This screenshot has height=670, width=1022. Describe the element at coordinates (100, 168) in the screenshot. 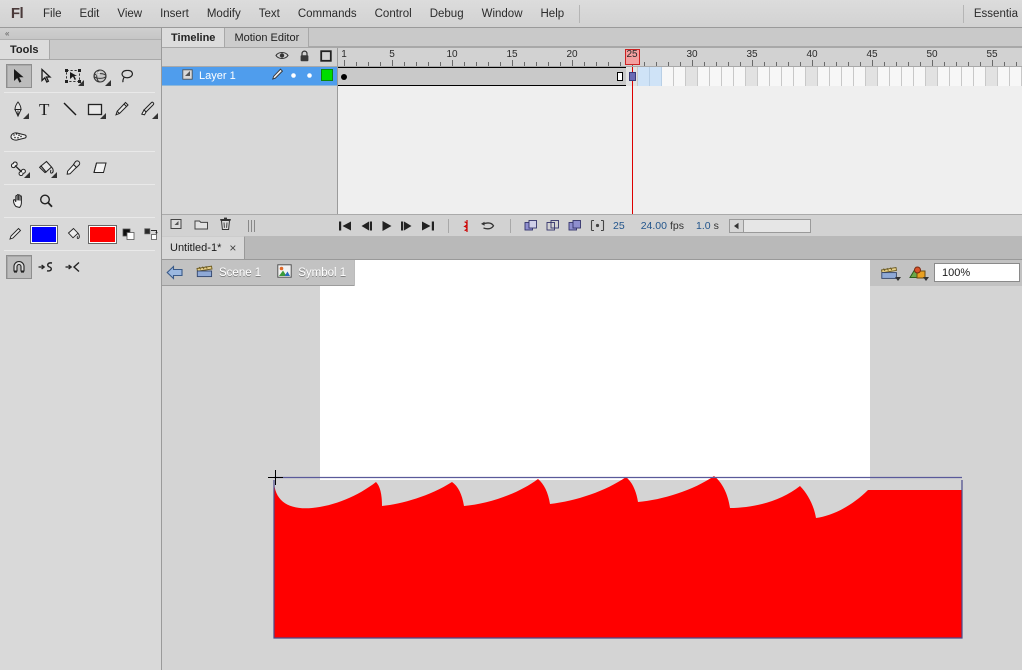

I see `eraser-tool` at that location.